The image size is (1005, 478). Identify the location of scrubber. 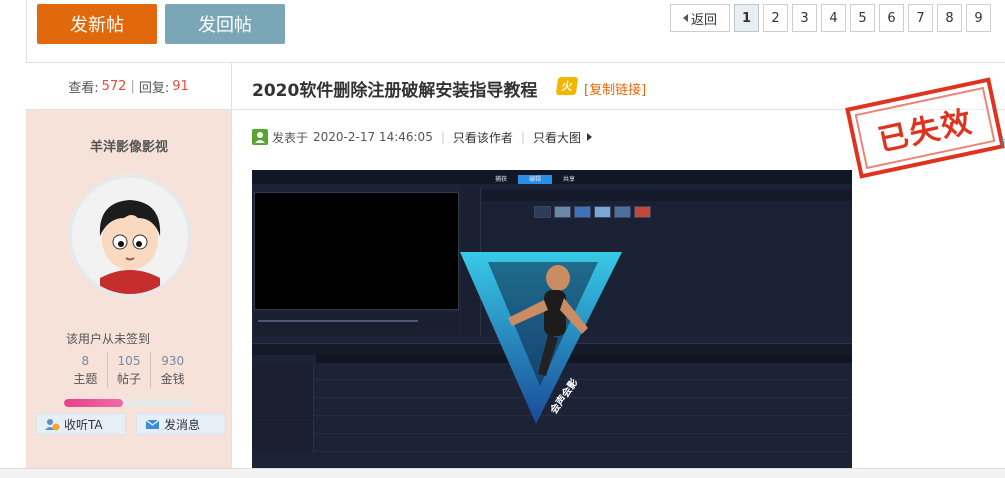
(338, 321).